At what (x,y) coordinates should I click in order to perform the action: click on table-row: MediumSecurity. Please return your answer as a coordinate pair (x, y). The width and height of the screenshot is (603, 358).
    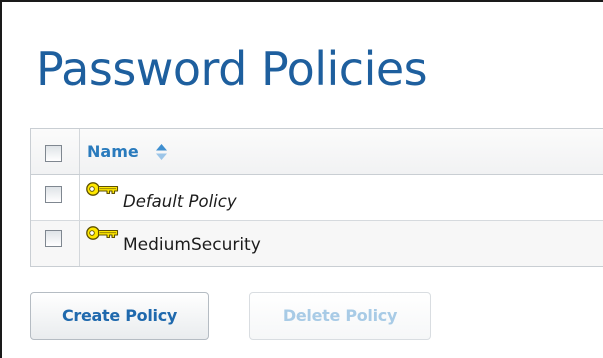
    Looking at the image, I should click on (317, 243).